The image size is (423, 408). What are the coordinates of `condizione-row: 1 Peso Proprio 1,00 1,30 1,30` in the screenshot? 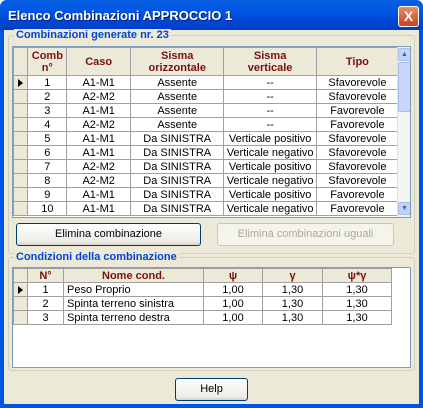 It's located at (202, 289).